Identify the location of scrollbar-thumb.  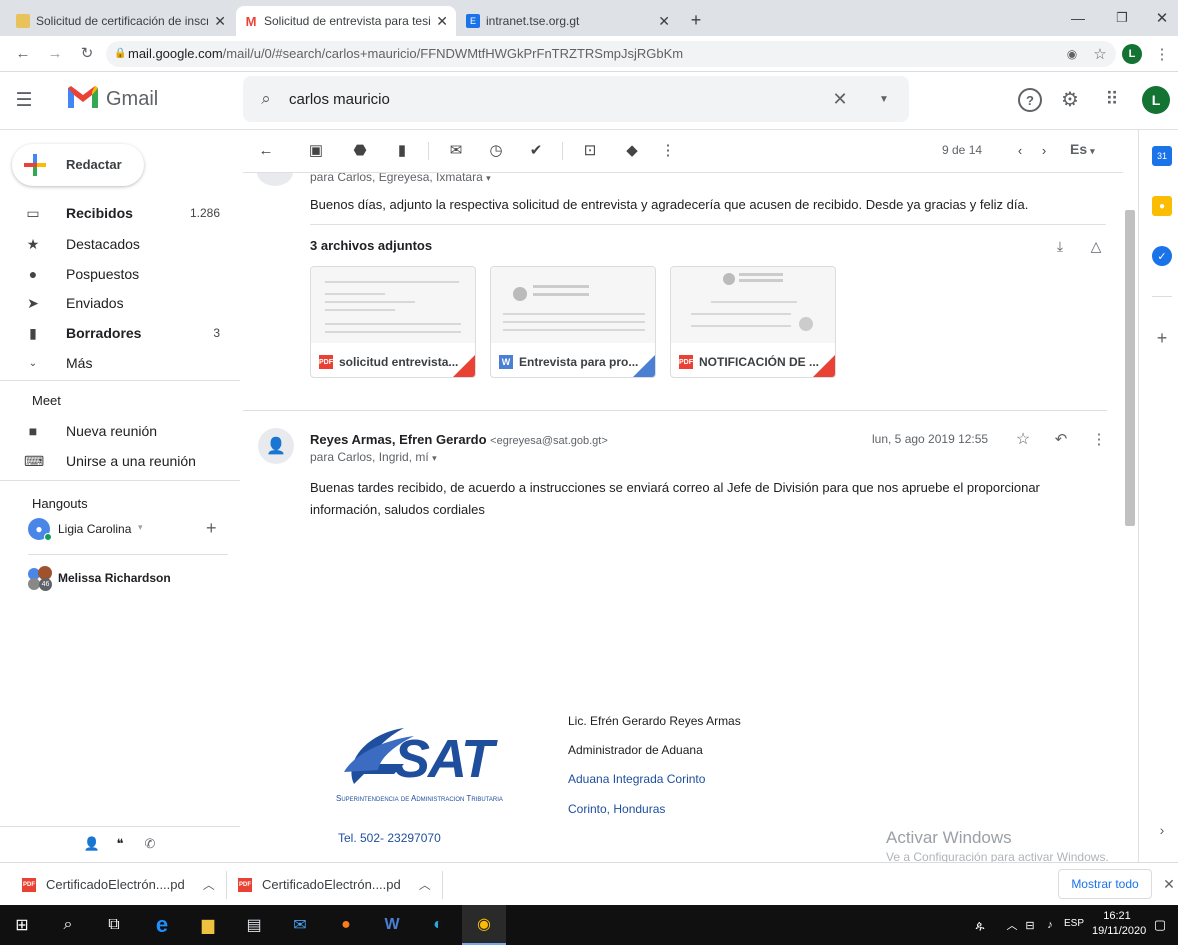
(1130, 368).